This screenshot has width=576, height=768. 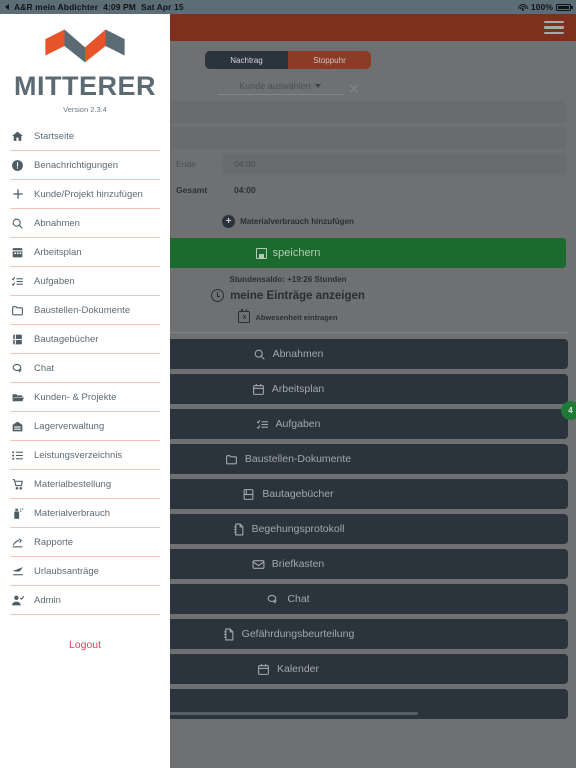 I want to click on sidebar-item-chat: Chat, so click(x=85, y=368).